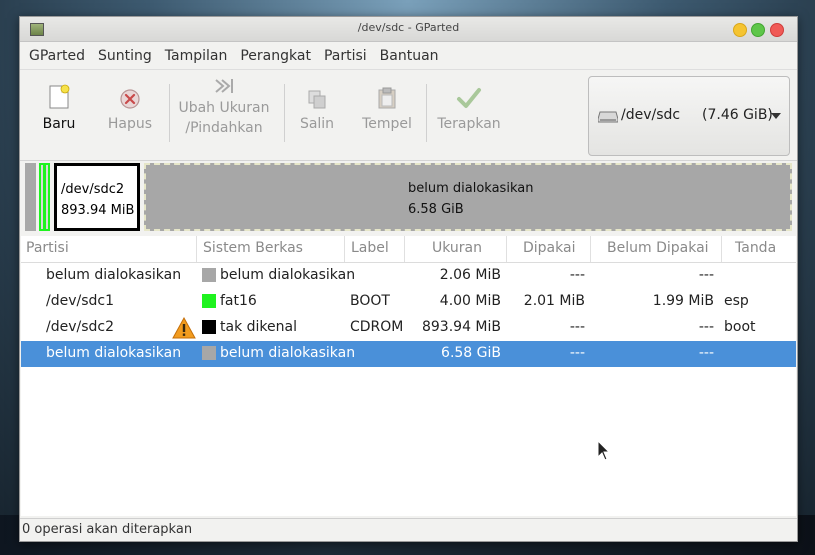 Image resolution: width=815 pixels, height=555 pixels. What do you see at coordinates (198, 56) in the screenshot?
I see `menu-tampilan: Tampilan` at bounding box center [198, 56].